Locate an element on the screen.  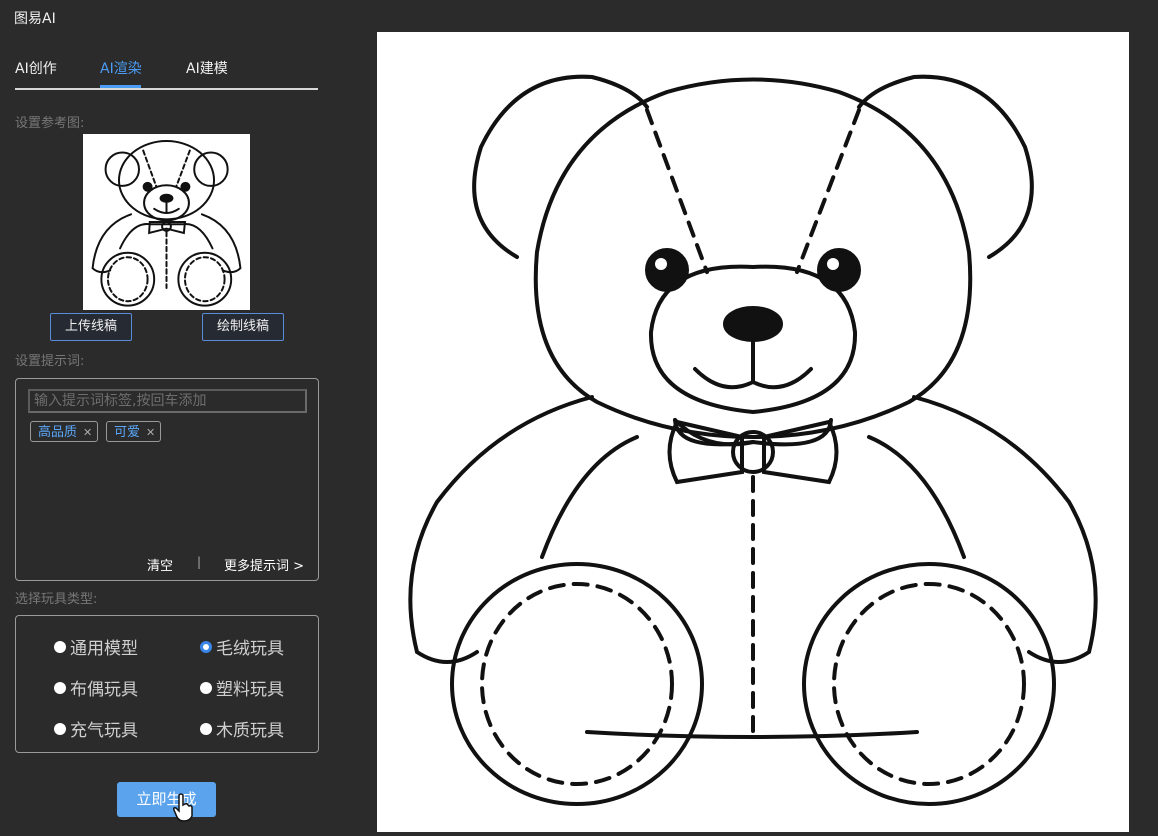
prompt-tag-label: 可爱 is located at coordinates (127, 432).